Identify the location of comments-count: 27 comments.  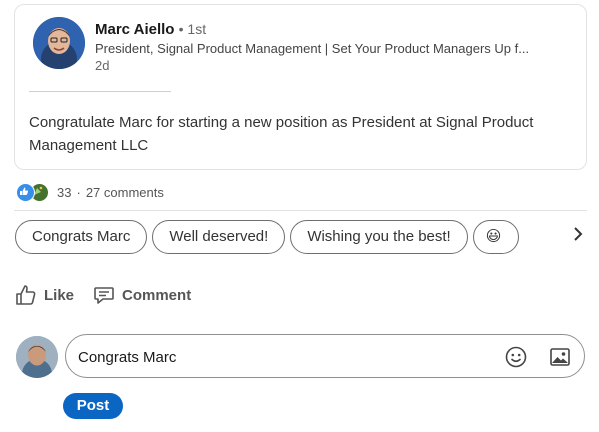
(125, 192).